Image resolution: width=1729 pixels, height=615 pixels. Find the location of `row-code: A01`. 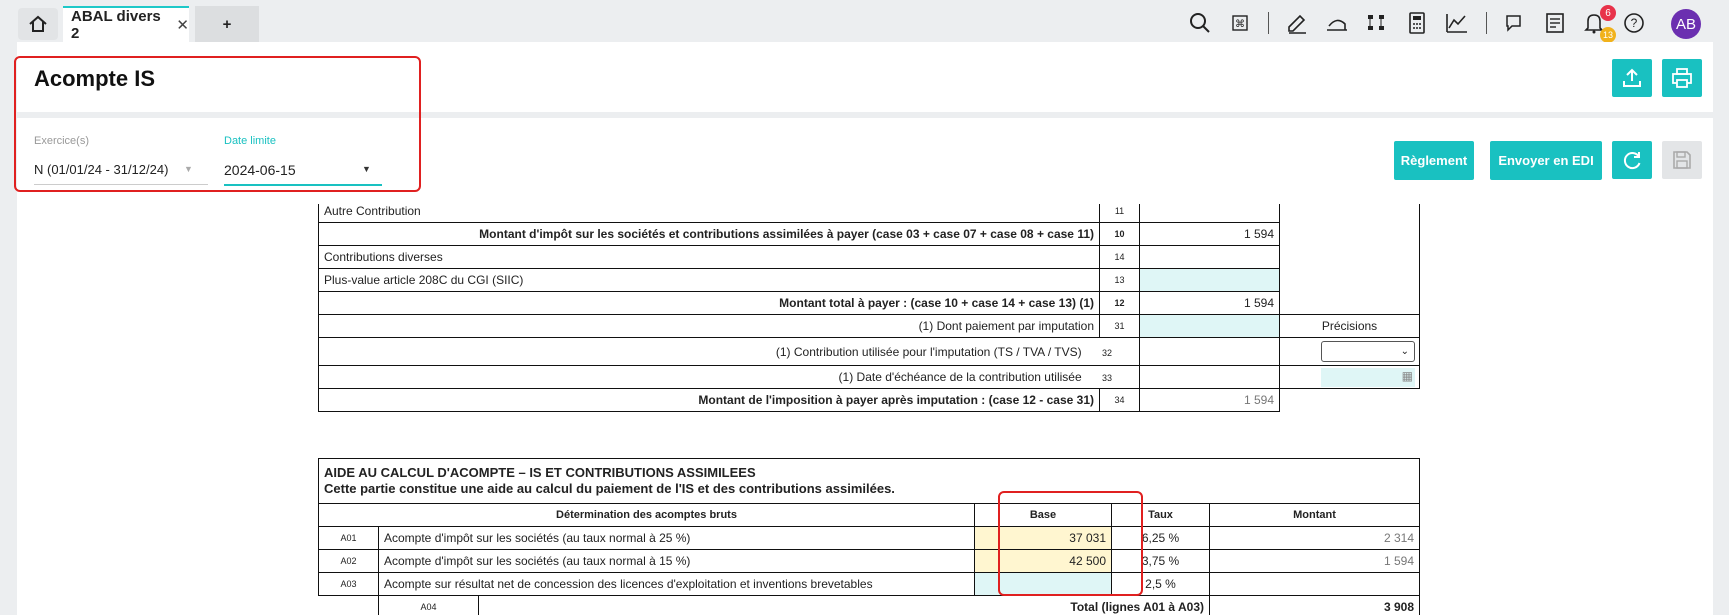

row-code: A01 is located at coordinates (348, 538).